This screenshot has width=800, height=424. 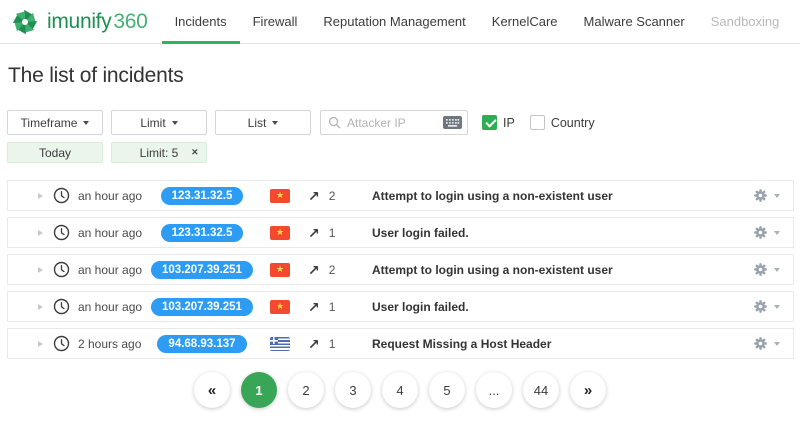 I want to click on pinwheel-logo-icon, so click(x=25, y=22).